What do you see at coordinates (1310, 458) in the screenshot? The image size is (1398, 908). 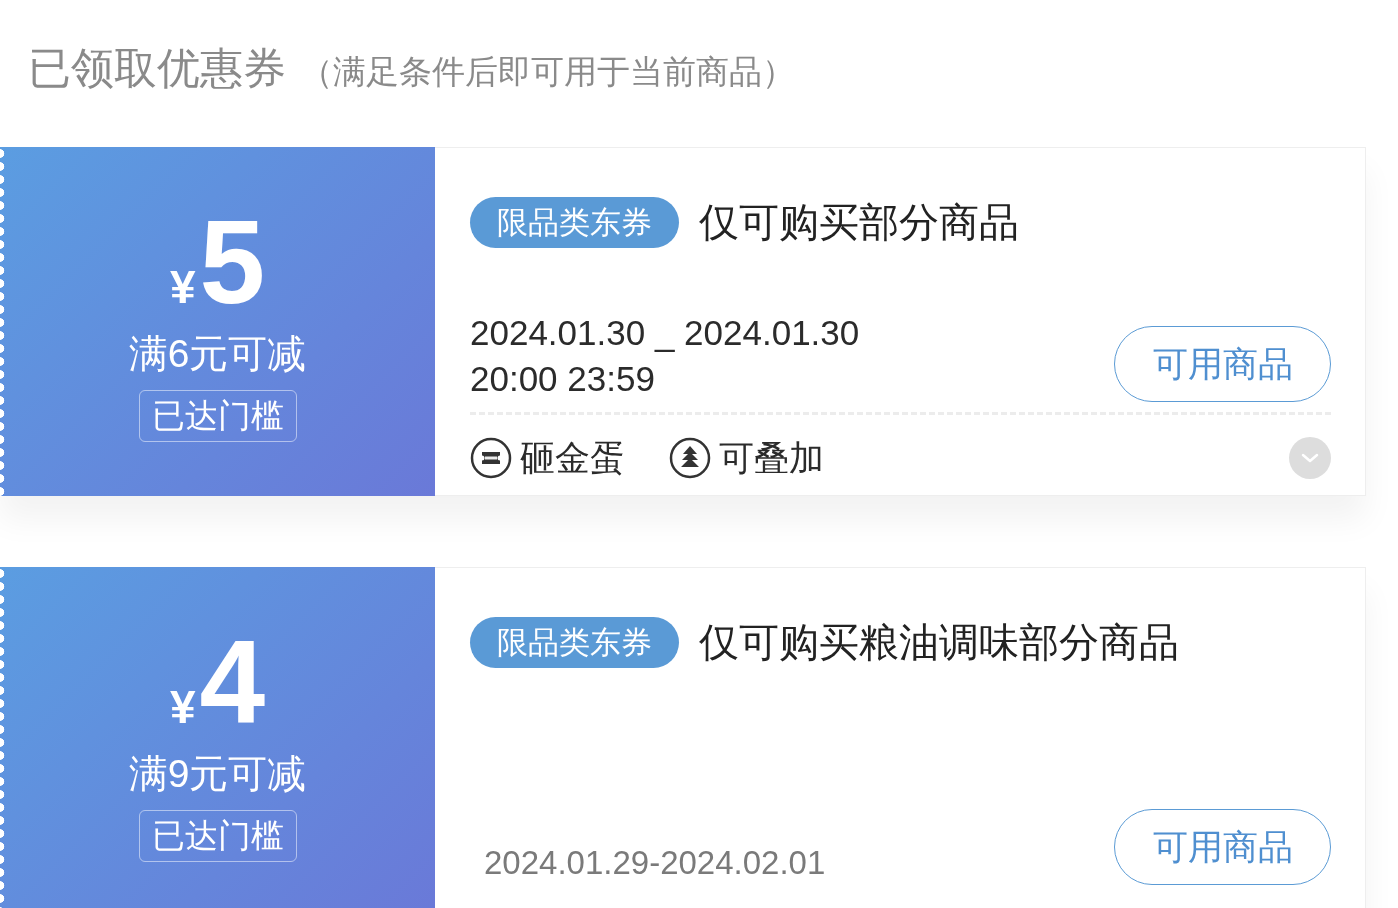 I see `chevron-down-icon` at bounding box center [1310, 458].